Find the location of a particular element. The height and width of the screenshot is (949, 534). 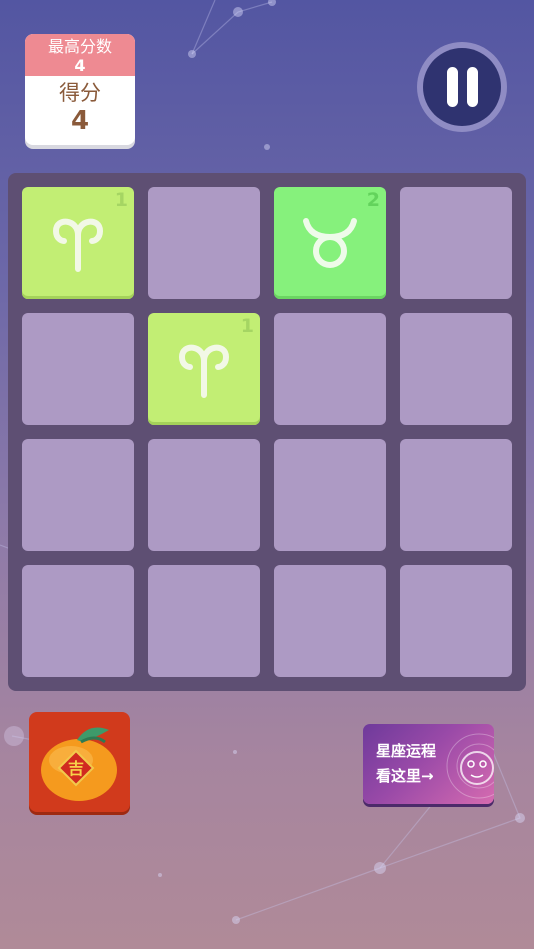

pause-button is located at coordinates (462, 87).